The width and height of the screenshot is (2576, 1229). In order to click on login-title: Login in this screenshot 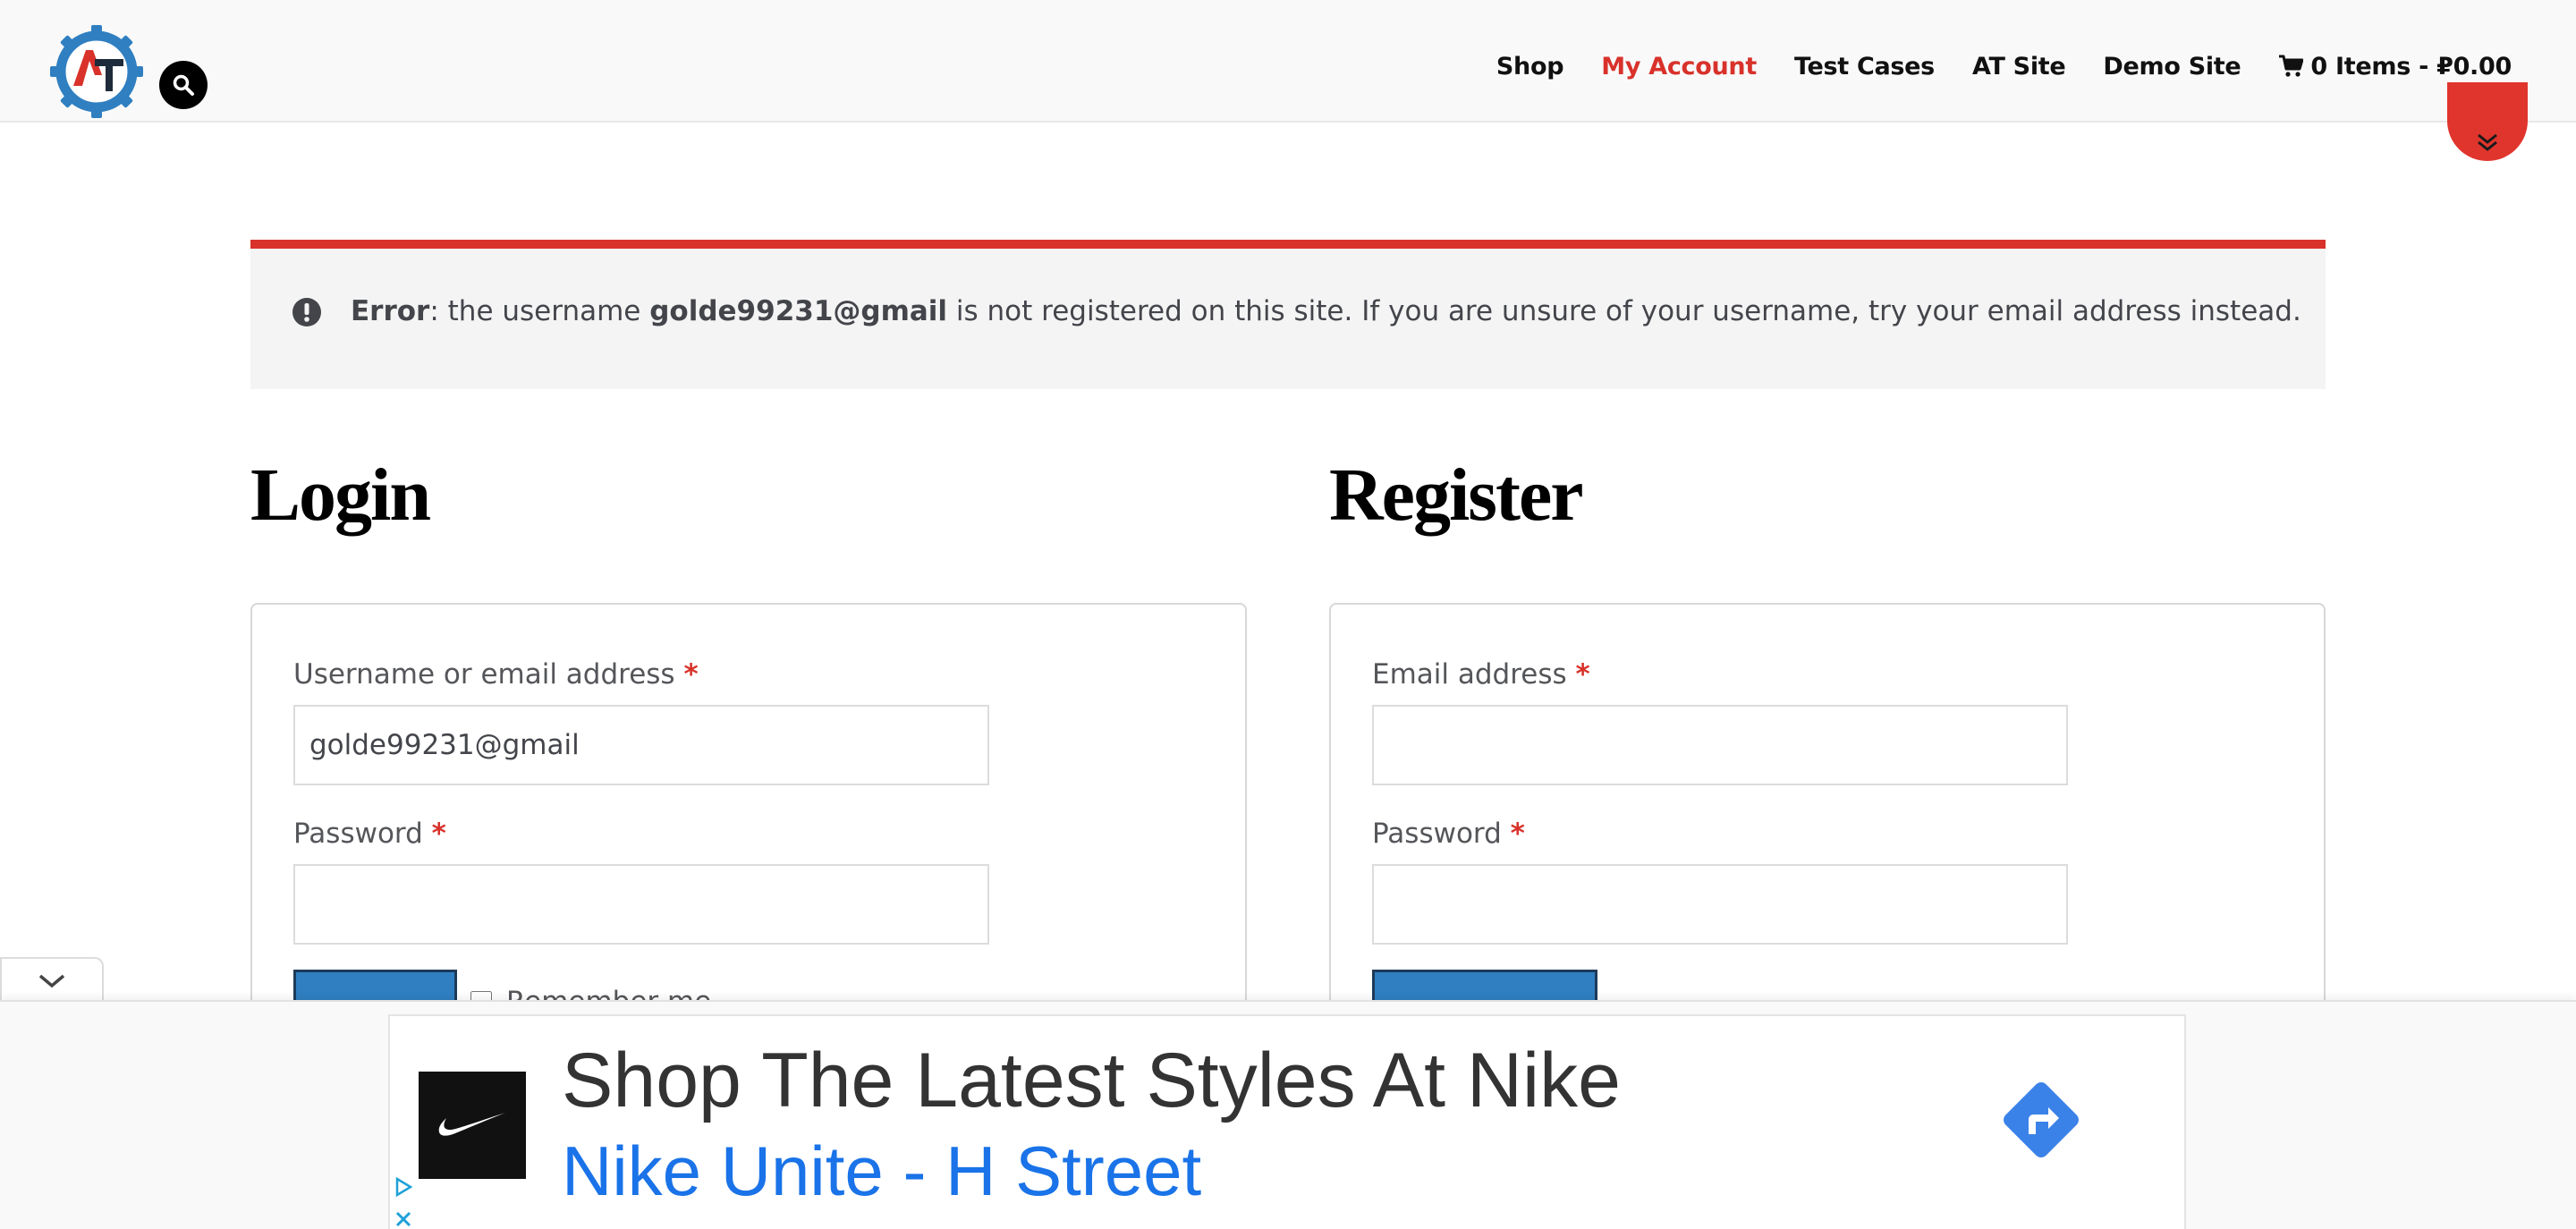, I will do `click(340, 495)`.